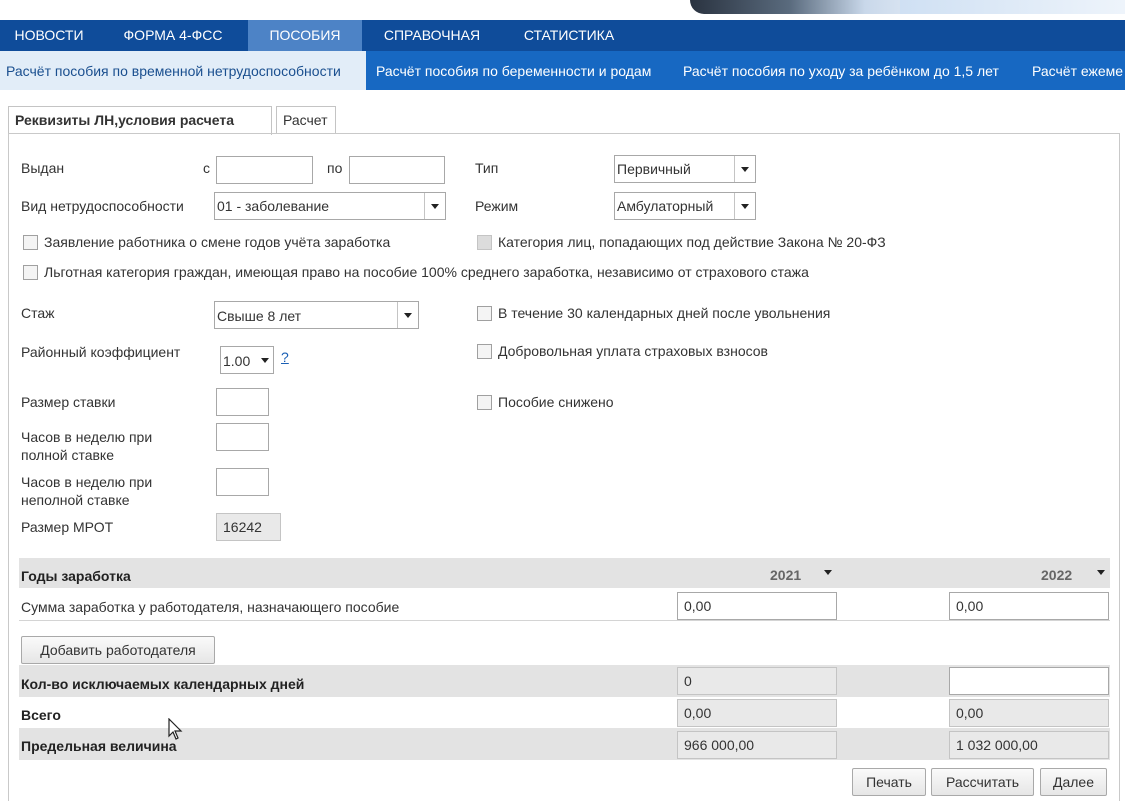 This screenshot has width=1125, height=801. Describe the element at coordinates (285, 357) in the screenshot. I see `help-link: ?` at that location.